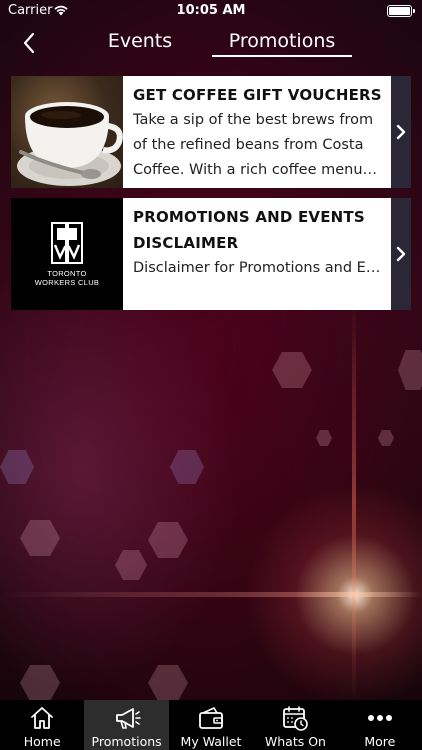 The image size is (422, 750). I want to click on tab-bar-label: More, so click(380, 741).